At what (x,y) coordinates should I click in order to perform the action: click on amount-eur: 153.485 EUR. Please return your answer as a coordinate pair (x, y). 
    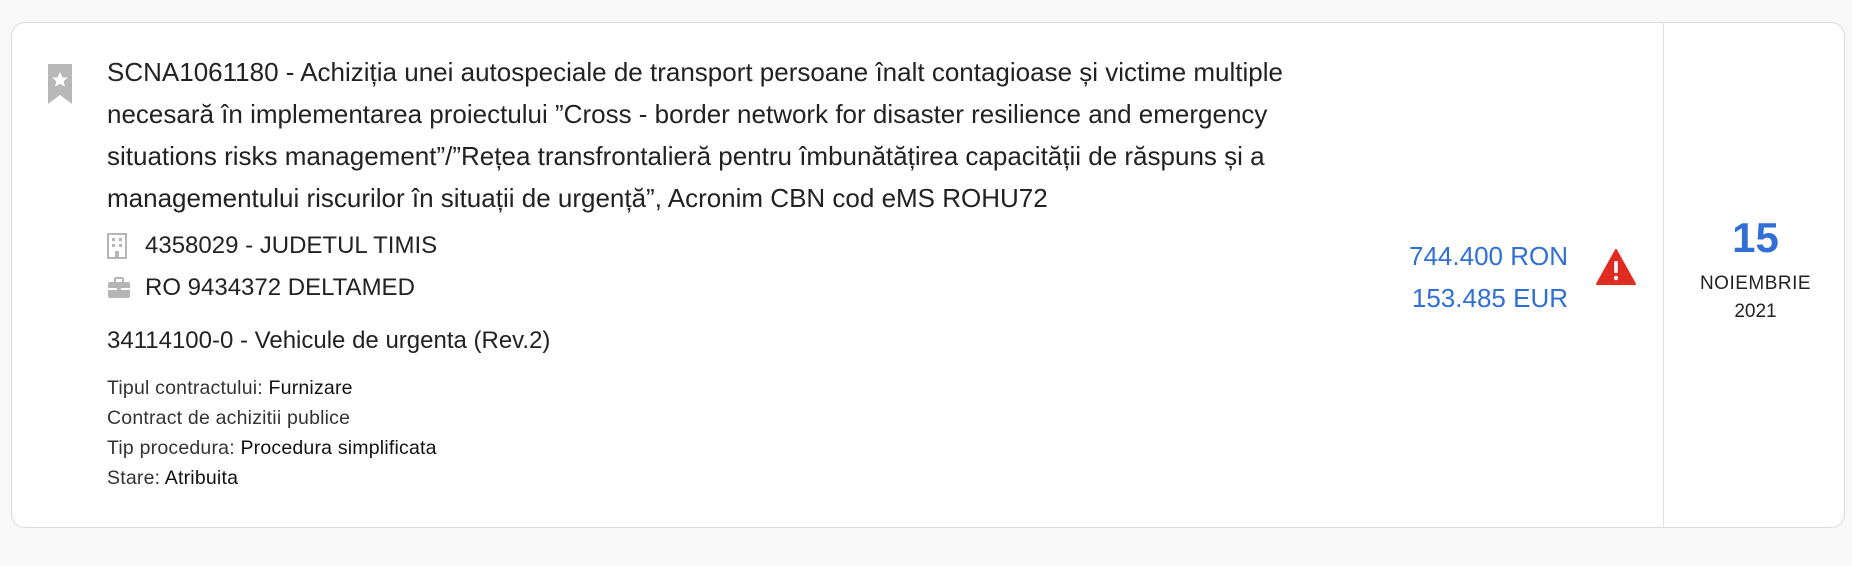
    Looking at the image, I should click on (1489, 298).